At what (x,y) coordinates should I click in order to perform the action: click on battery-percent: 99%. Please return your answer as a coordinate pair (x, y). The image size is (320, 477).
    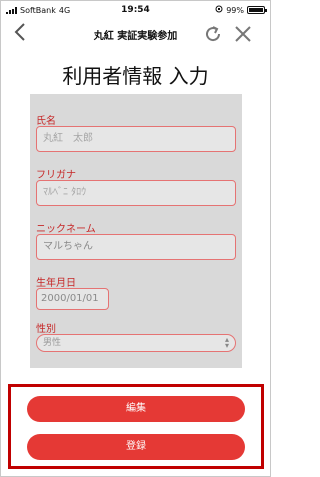
    Looking at the image, I should click on (235, 10).